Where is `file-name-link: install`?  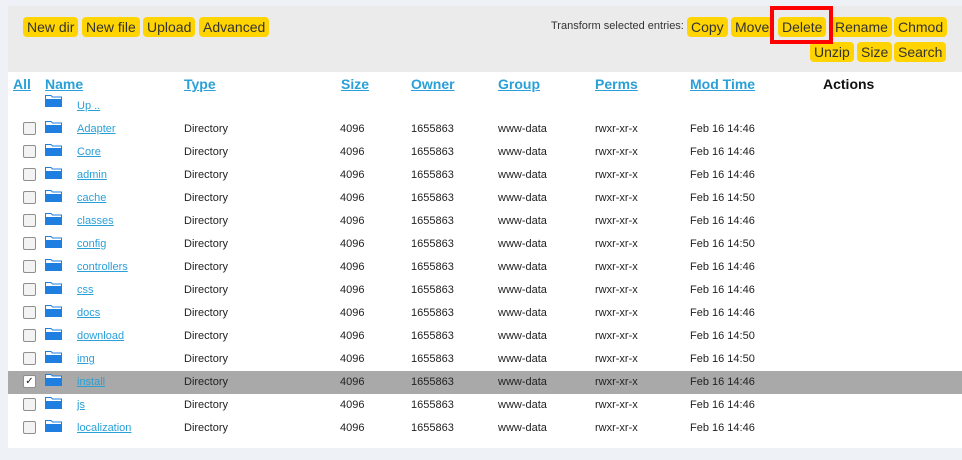
file-name-link: install is located at coordinates (91, 382).